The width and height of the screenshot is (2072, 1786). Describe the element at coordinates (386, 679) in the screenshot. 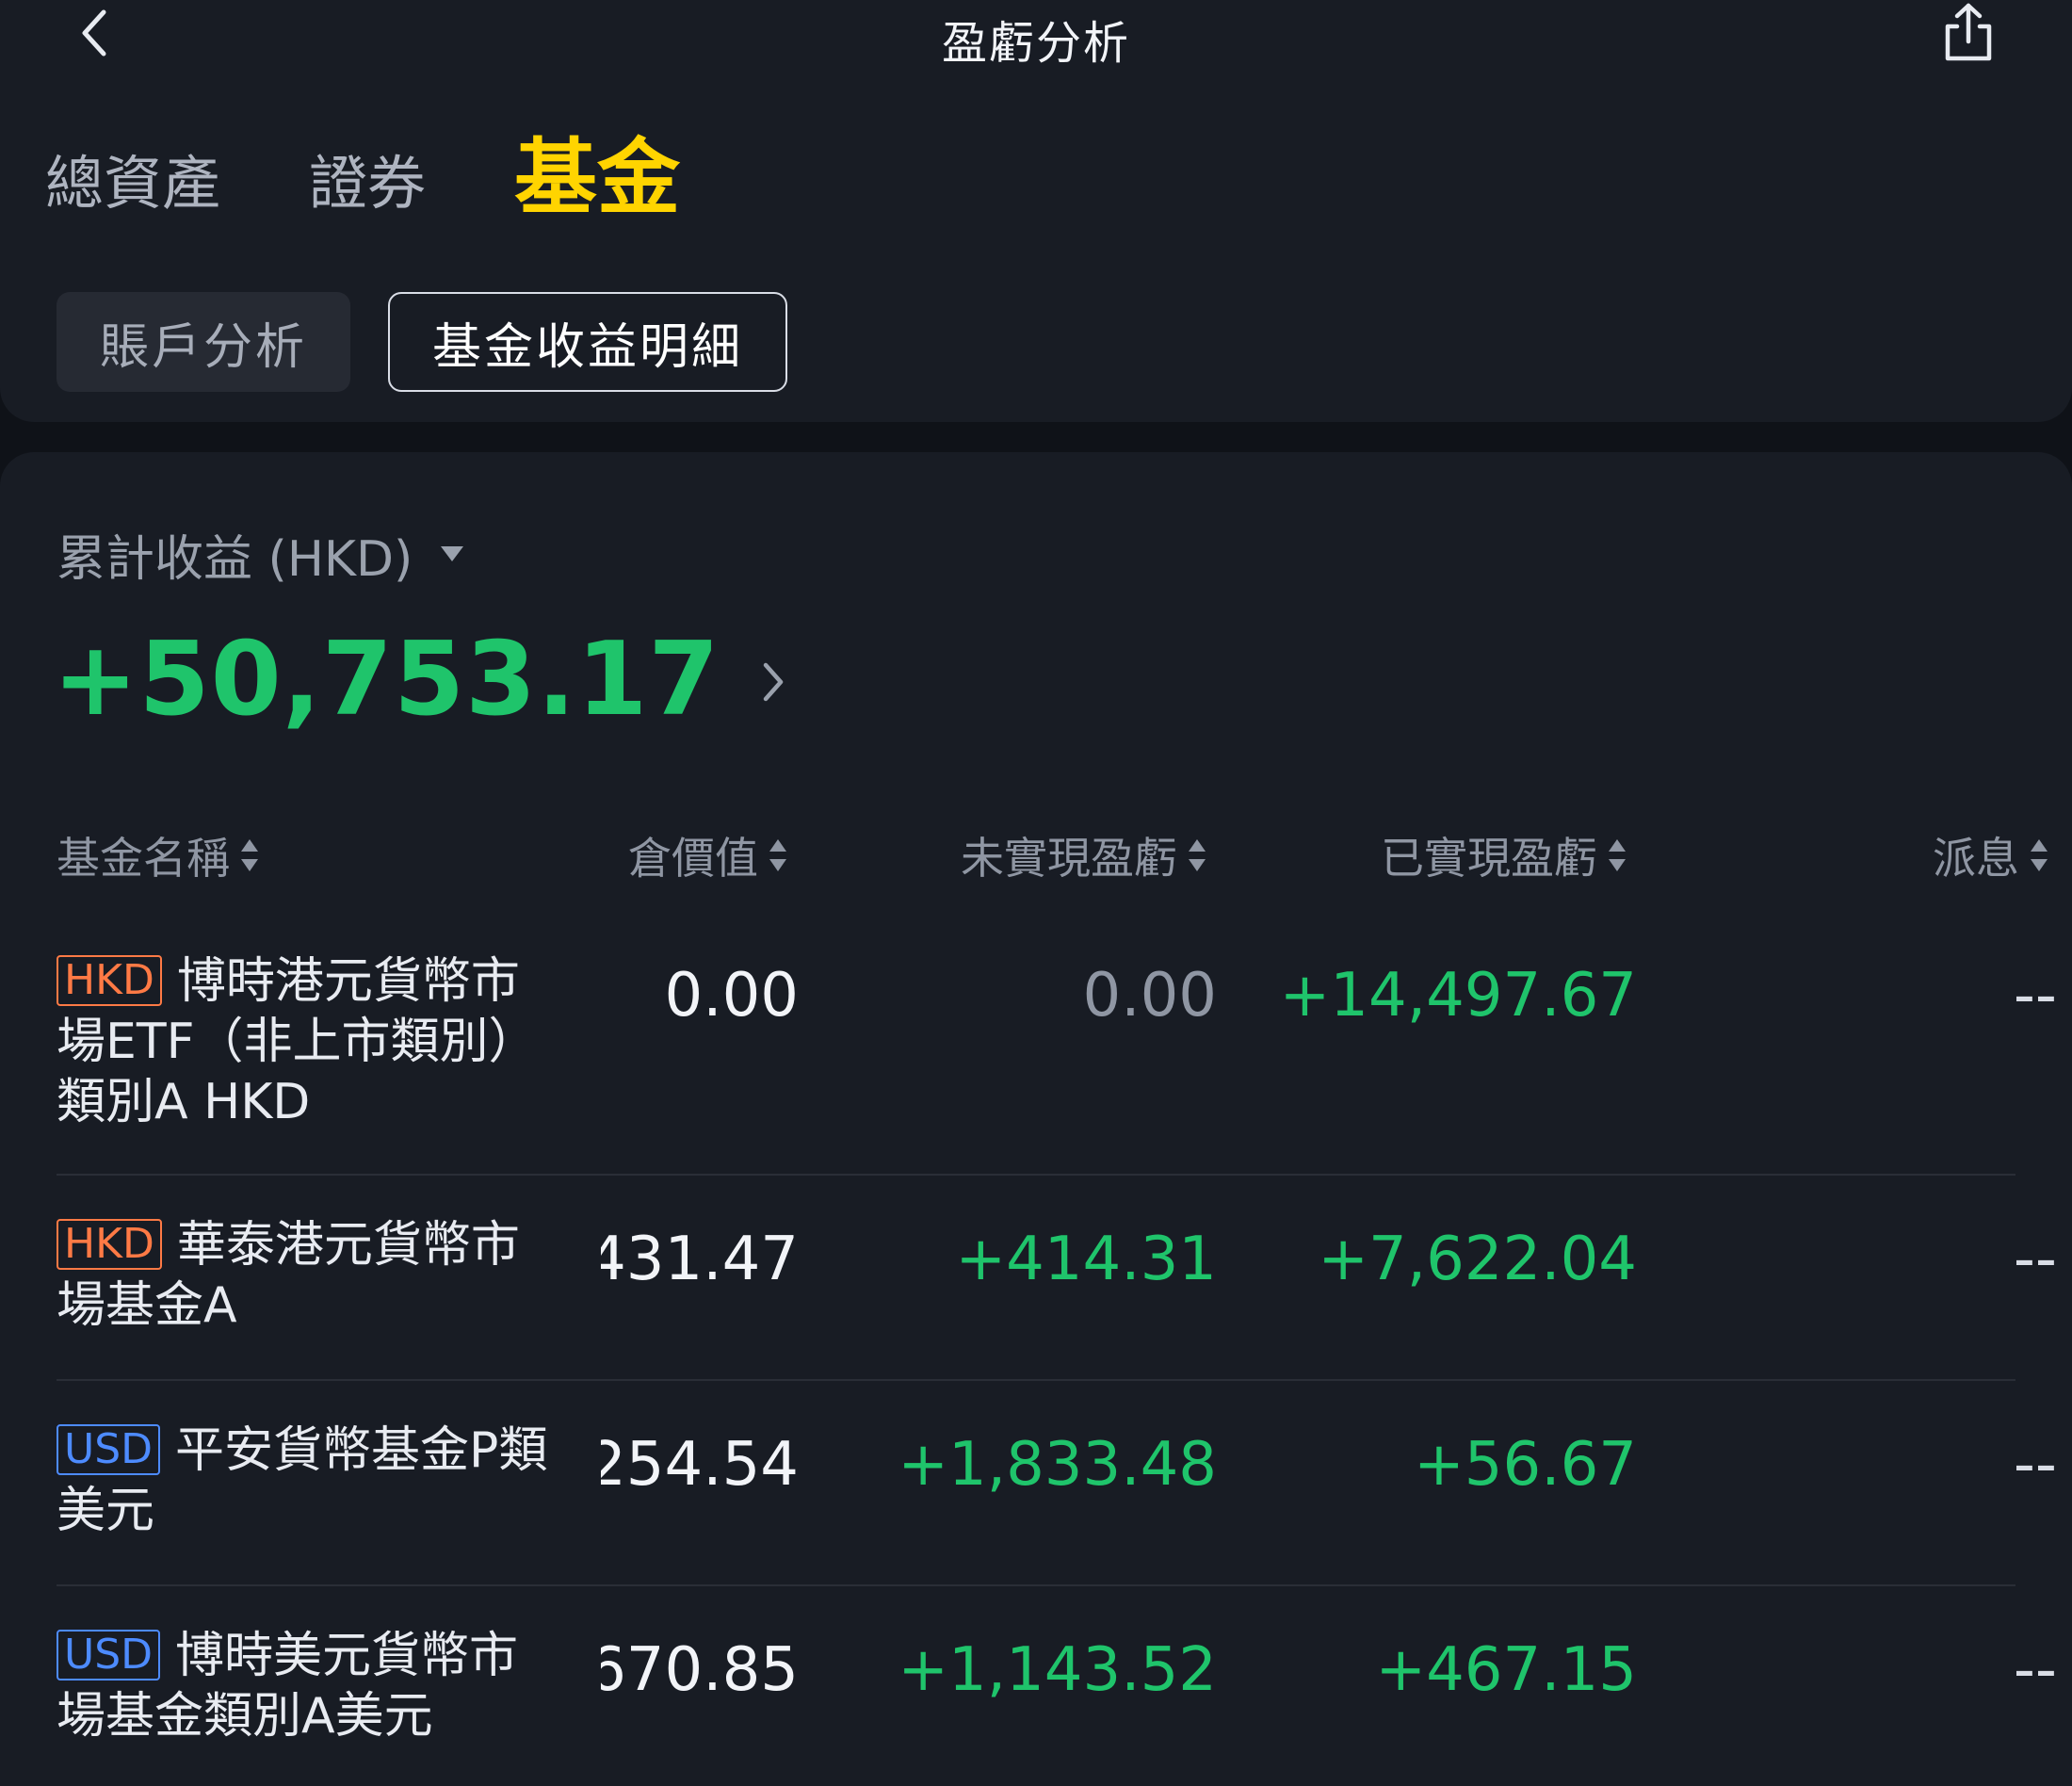

I see `cumulative-return-value: +50,753.17` at that location.